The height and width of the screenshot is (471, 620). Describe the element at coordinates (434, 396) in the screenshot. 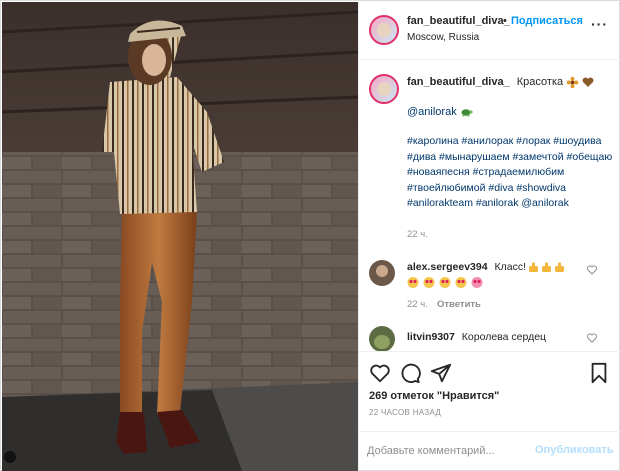

I see `likes-count: 269 отметок "Нравится"` at that location.